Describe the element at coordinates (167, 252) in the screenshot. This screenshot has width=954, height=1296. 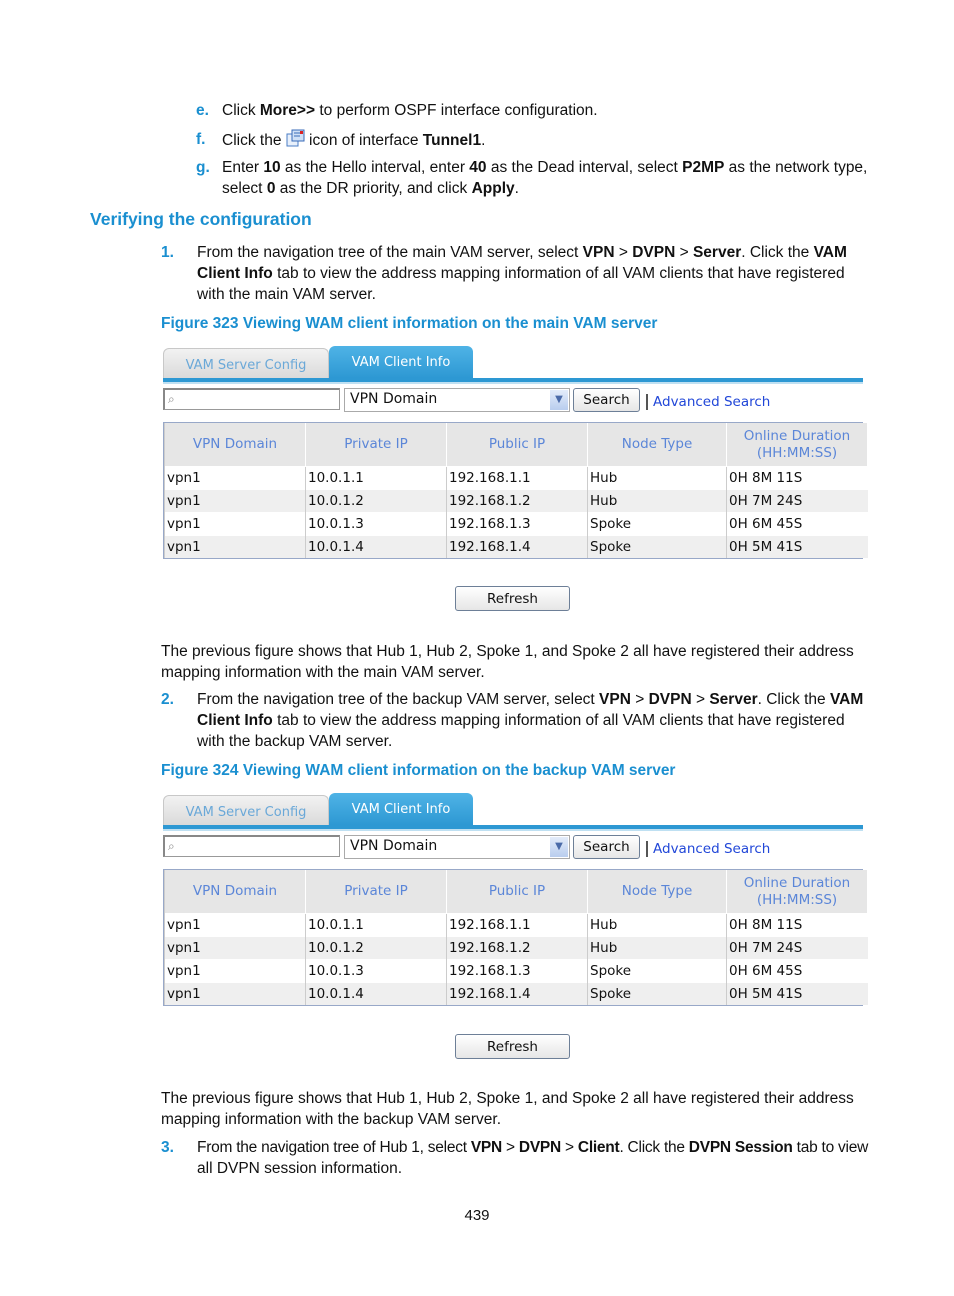
I see `step-marker: 1.` at that location.